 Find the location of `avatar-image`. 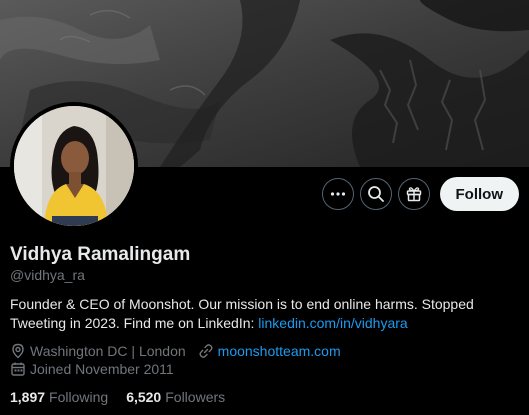

avatar-image is located at coordinates (74, 166).